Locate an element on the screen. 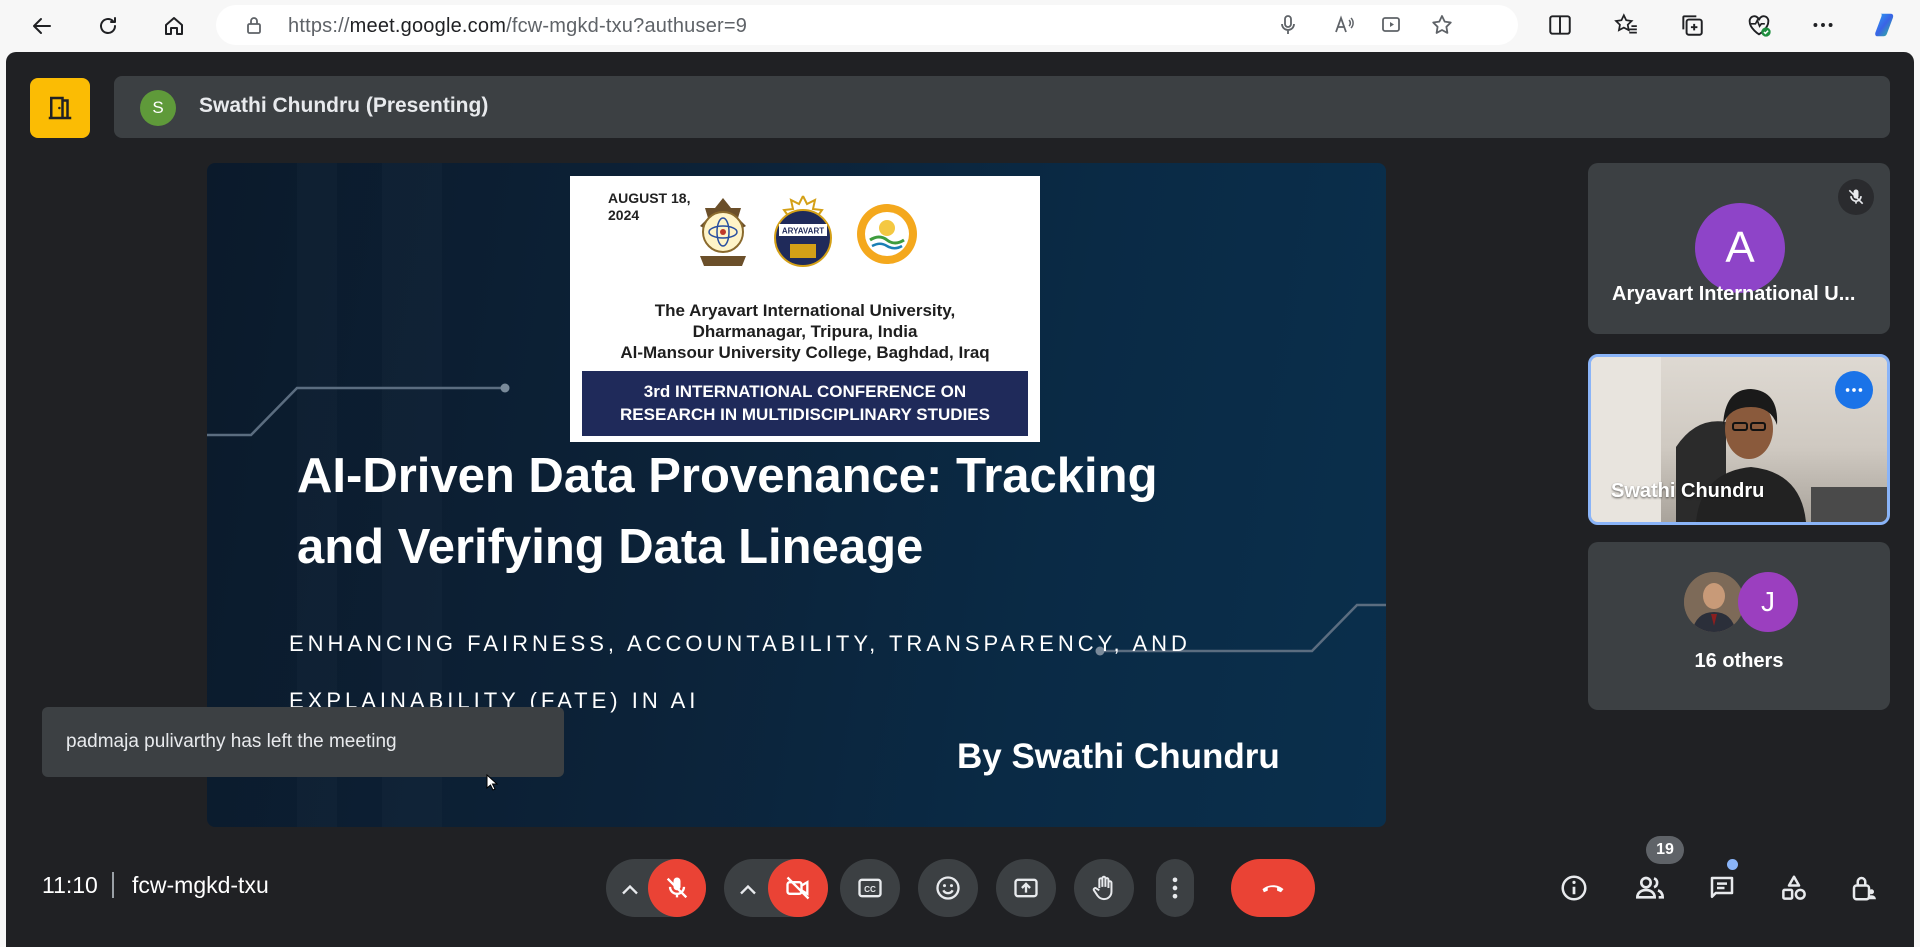 The height and width of the screenshot is (947, 1920). people-button is located at coordinates (1650, 888).